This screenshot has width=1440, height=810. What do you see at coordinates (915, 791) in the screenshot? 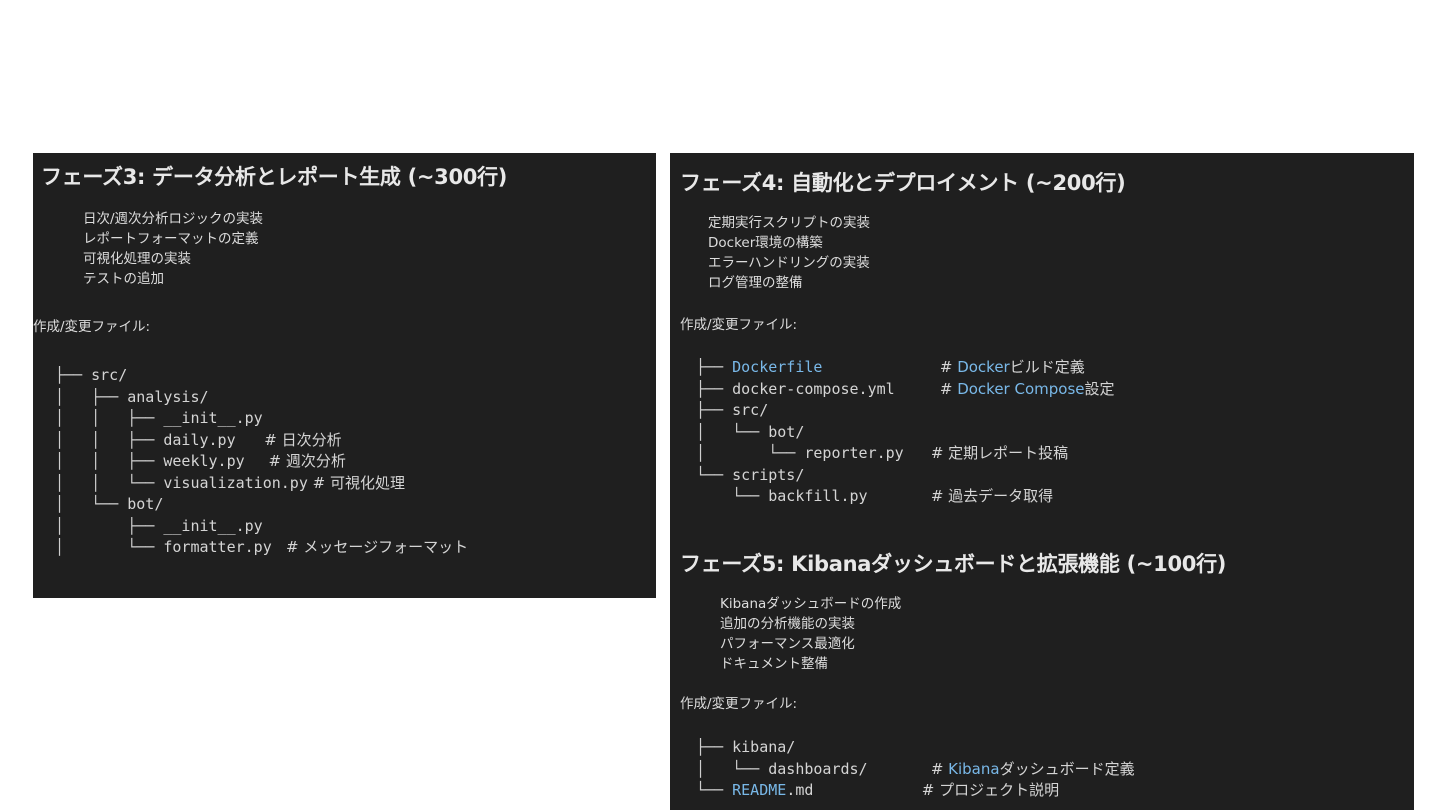
I see `tree-row: └── README.md # プロジェクト説明` at bounding box center [915, 791].